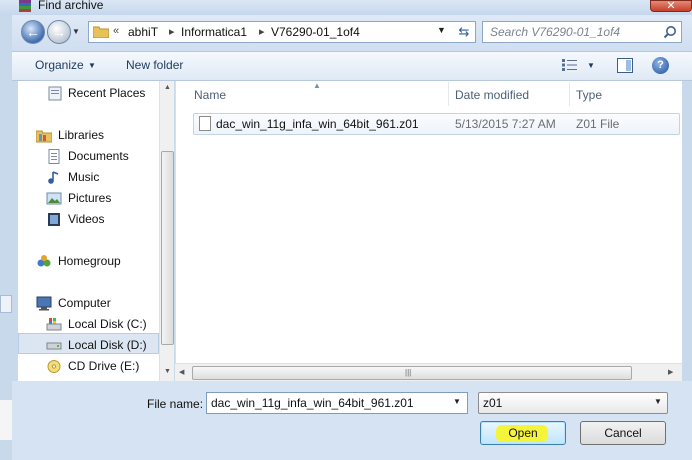  Describe the element at coordinates (53, 177) in the screenshot. I see `music-icon` at that location.